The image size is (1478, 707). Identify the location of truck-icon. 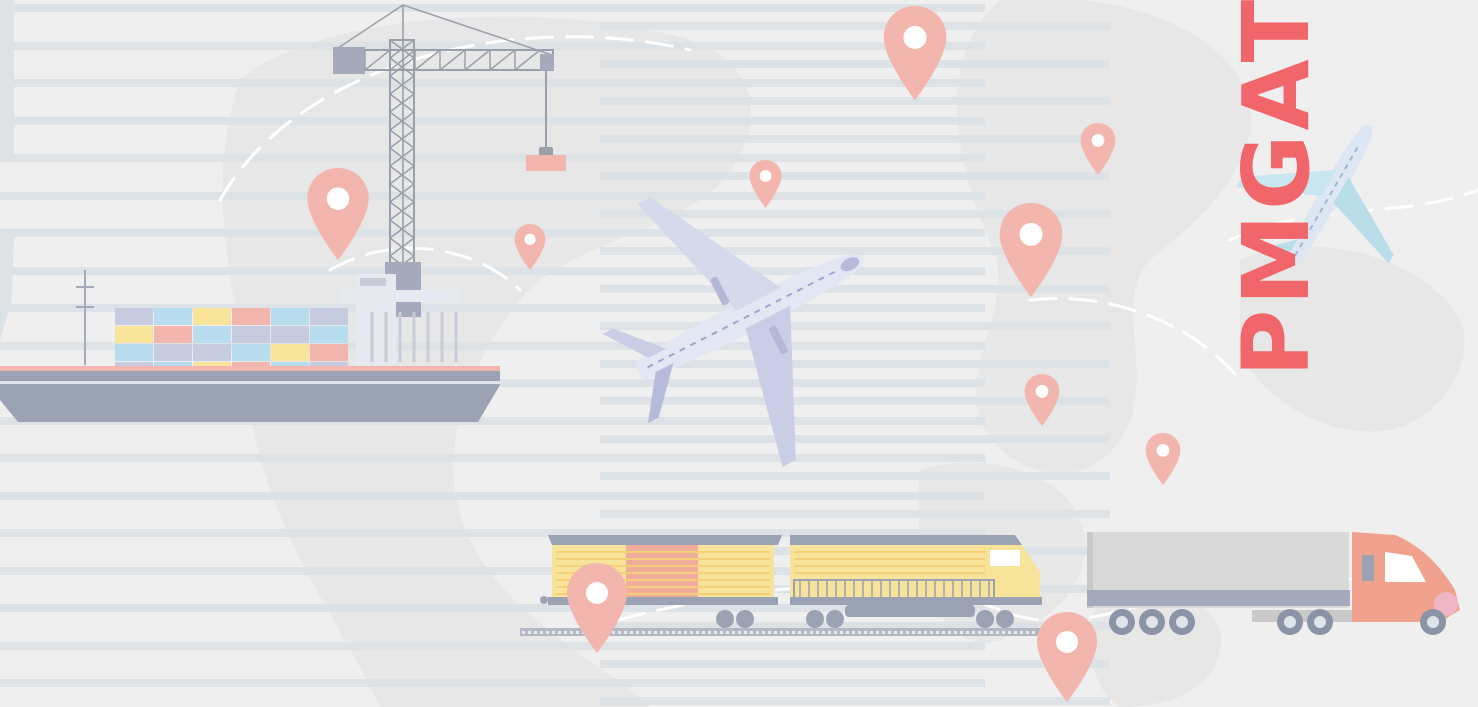
(1273, 583).